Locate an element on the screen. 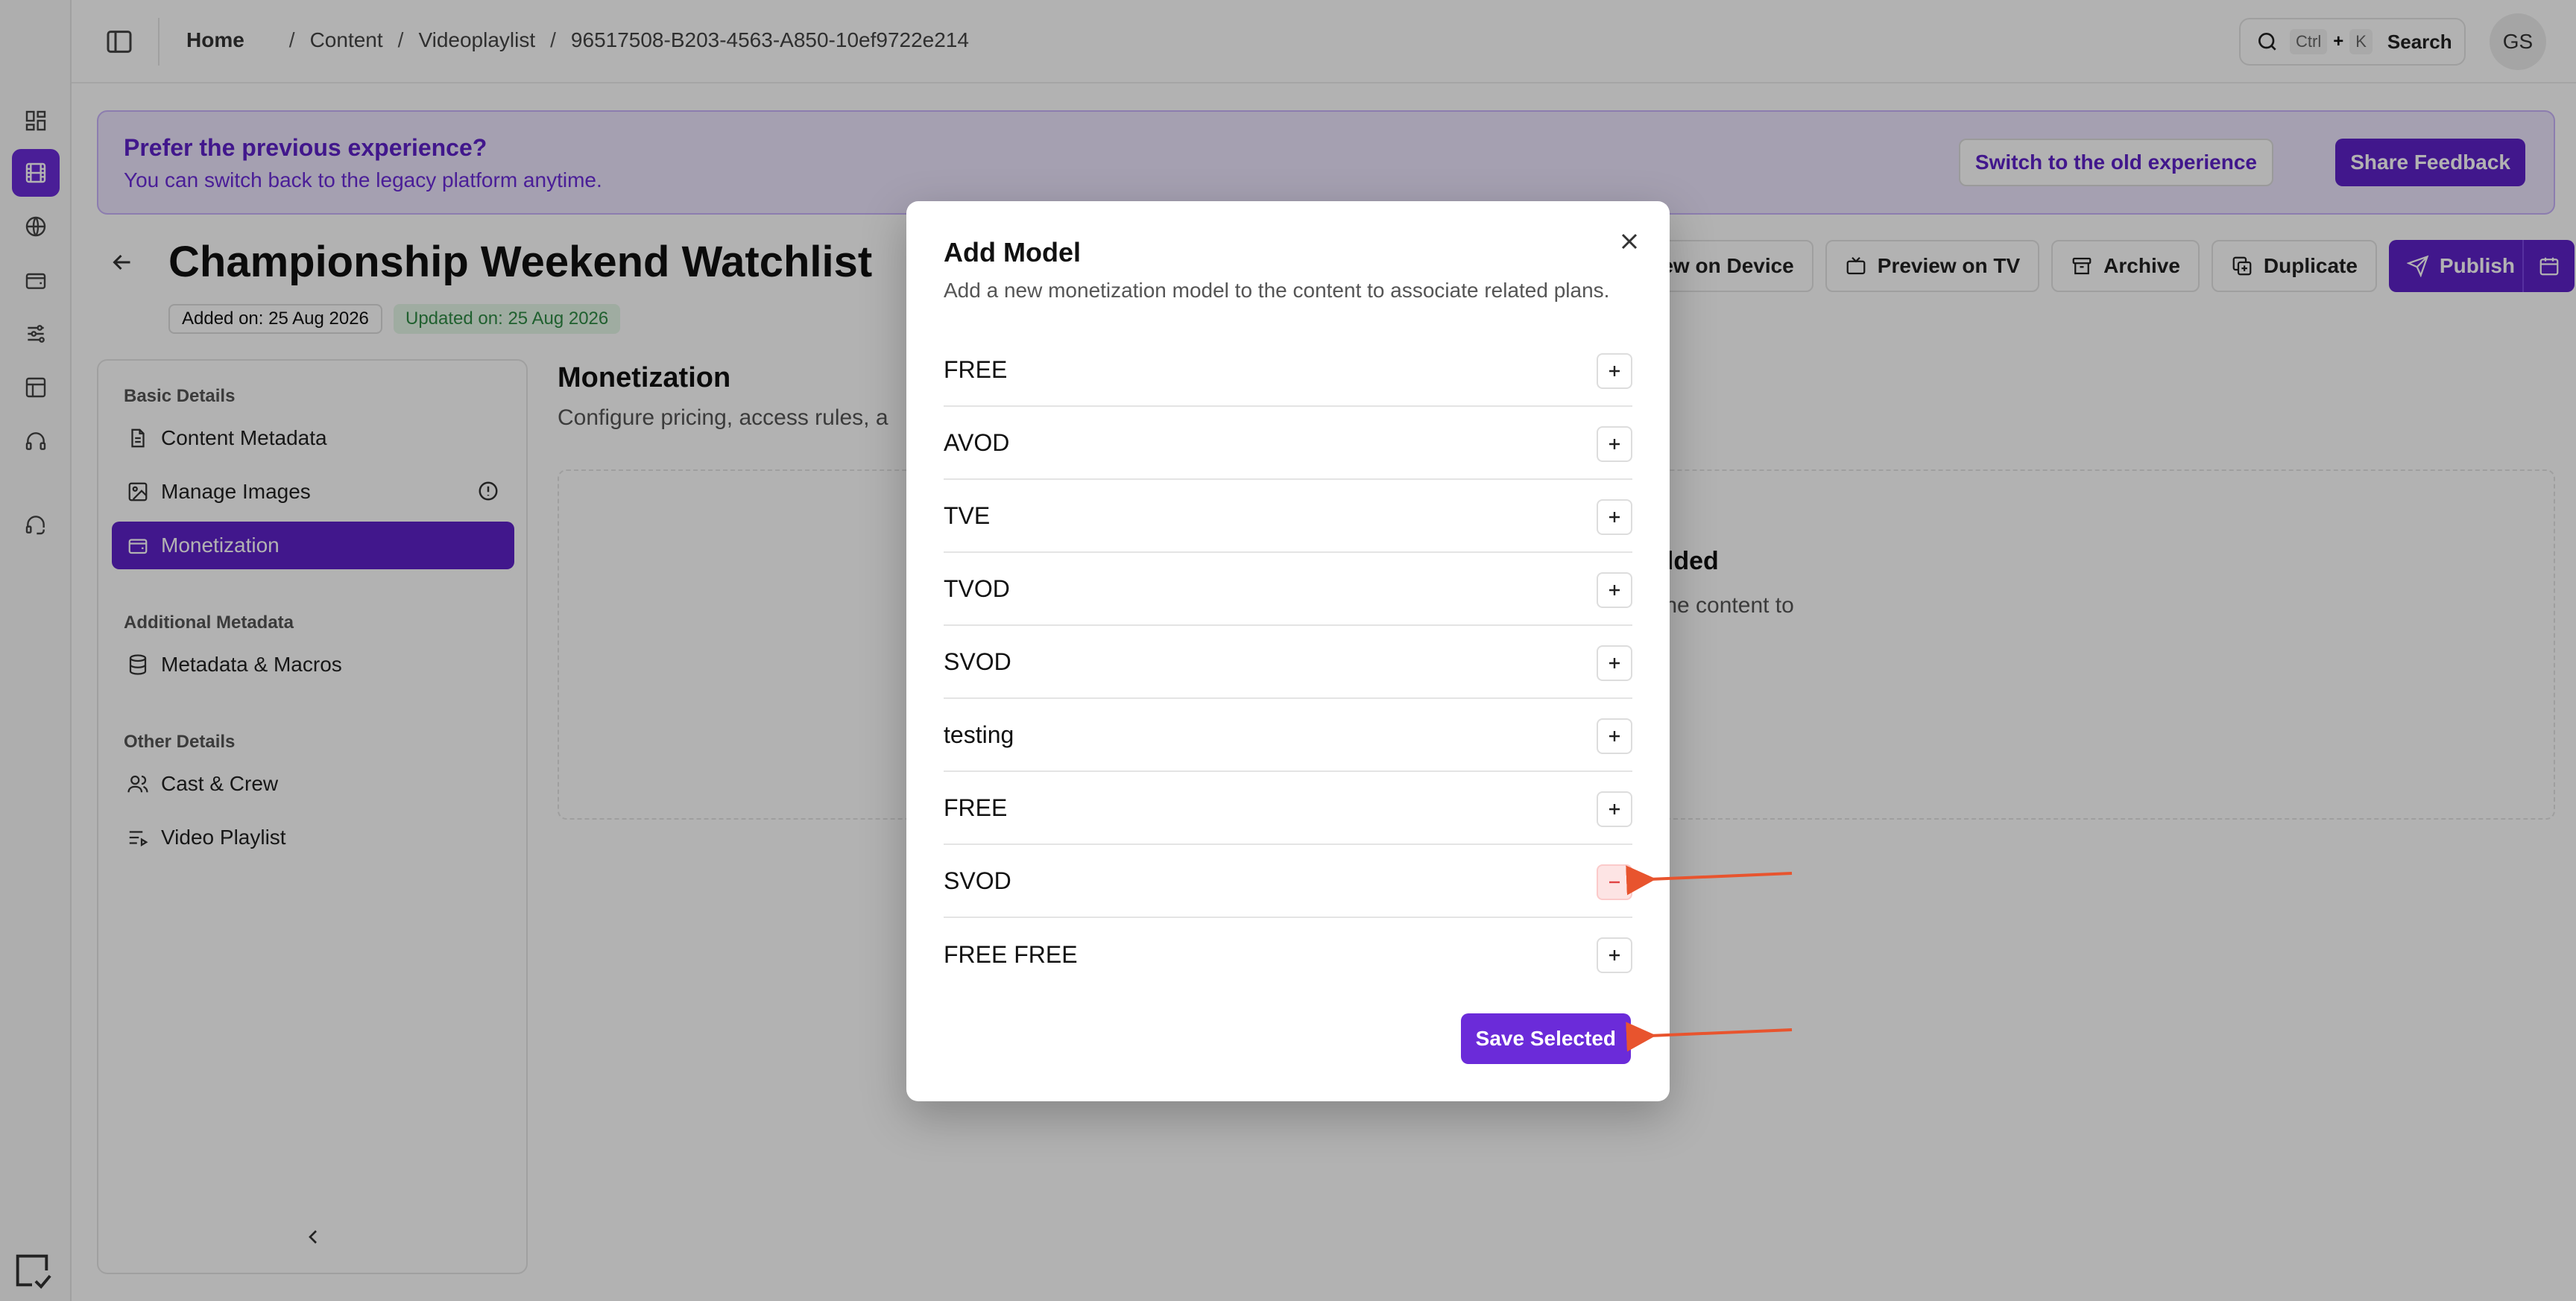 This screenshot has width=2576, height=1301. model-label: AVOD is located at coordinates (977, 442).